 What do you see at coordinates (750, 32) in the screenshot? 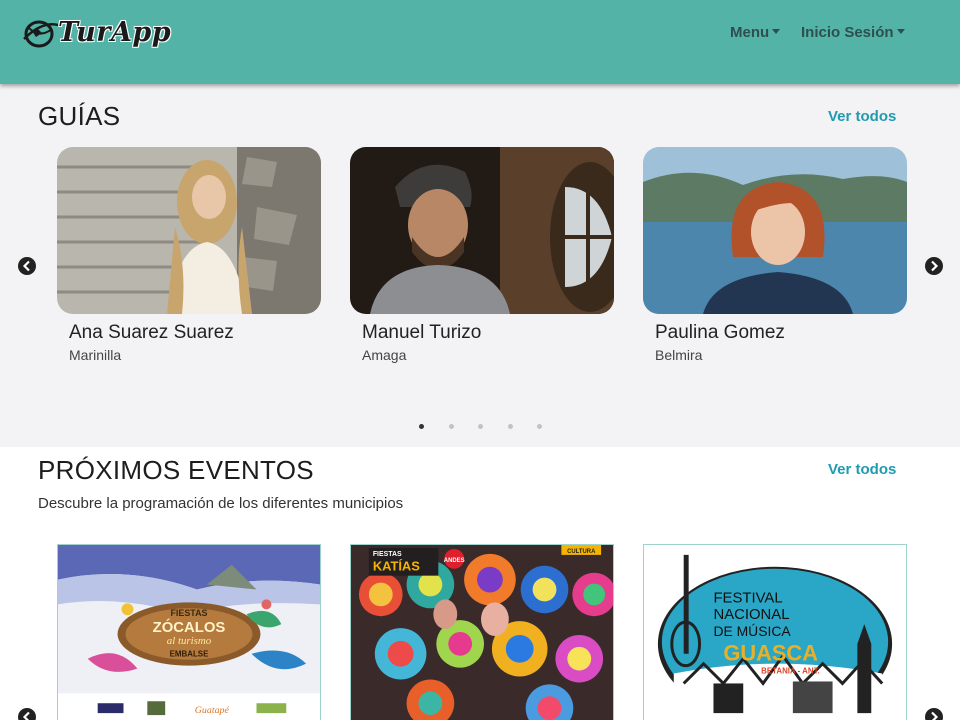
I see `nav-menu-label: Menu` at bounding box center [750, 32].